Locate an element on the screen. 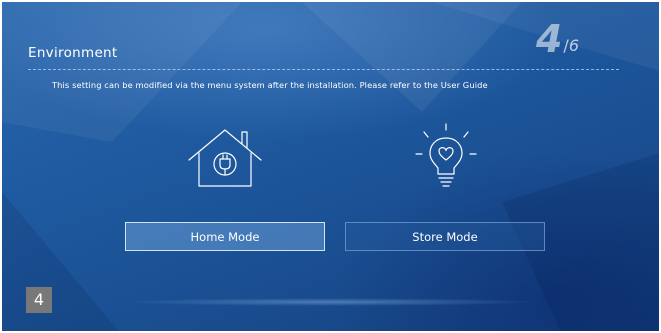 The height and width of the screenshot is (333, 661). step-indicator: 4 / 6 is located at coordinates (557, 39).